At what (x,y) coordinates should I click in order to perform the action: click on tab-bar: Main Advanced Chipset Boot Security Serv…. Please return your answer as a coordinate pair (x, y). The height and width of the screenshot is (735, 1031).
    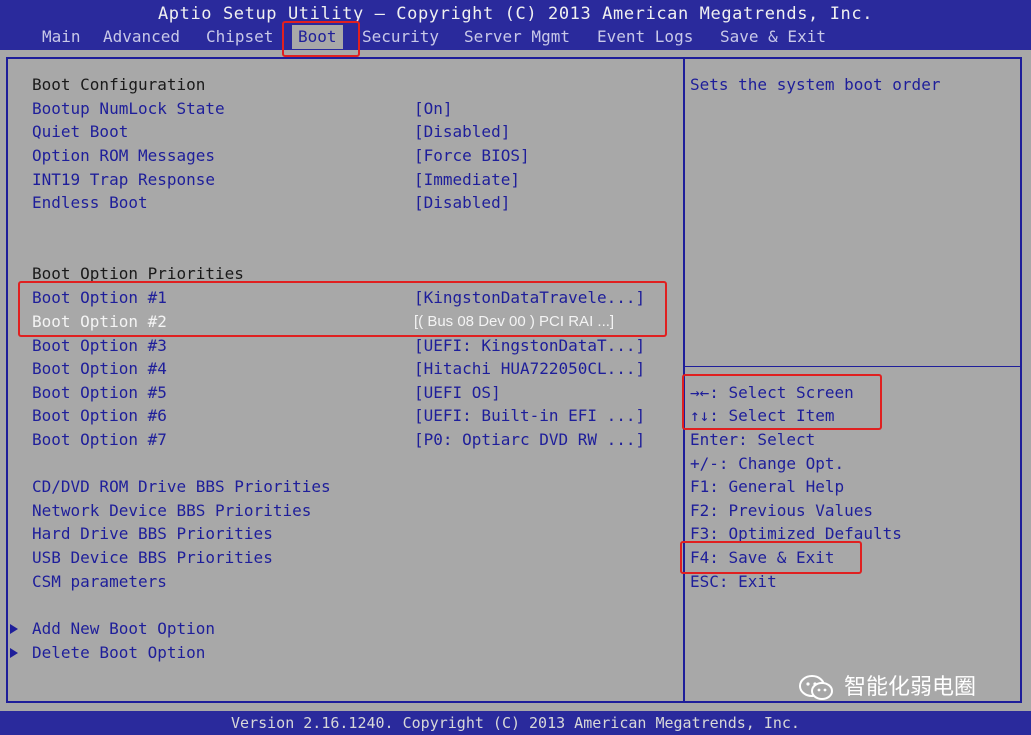
    Looking at the image, I should click on (515, 37).